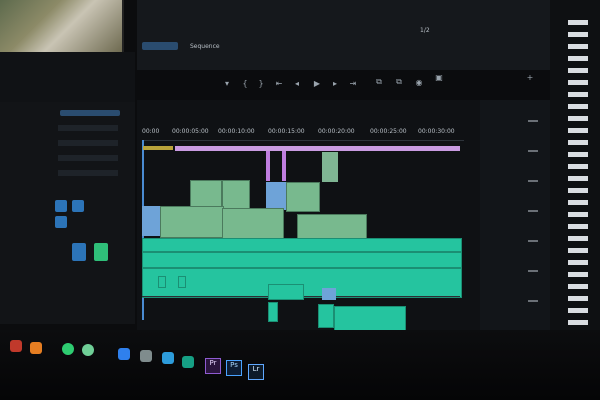 This screenshot has height=400, width=600. Describe the element at coordinates (68, 349) in the screenshot. I see `dock-icon-green` at that location.